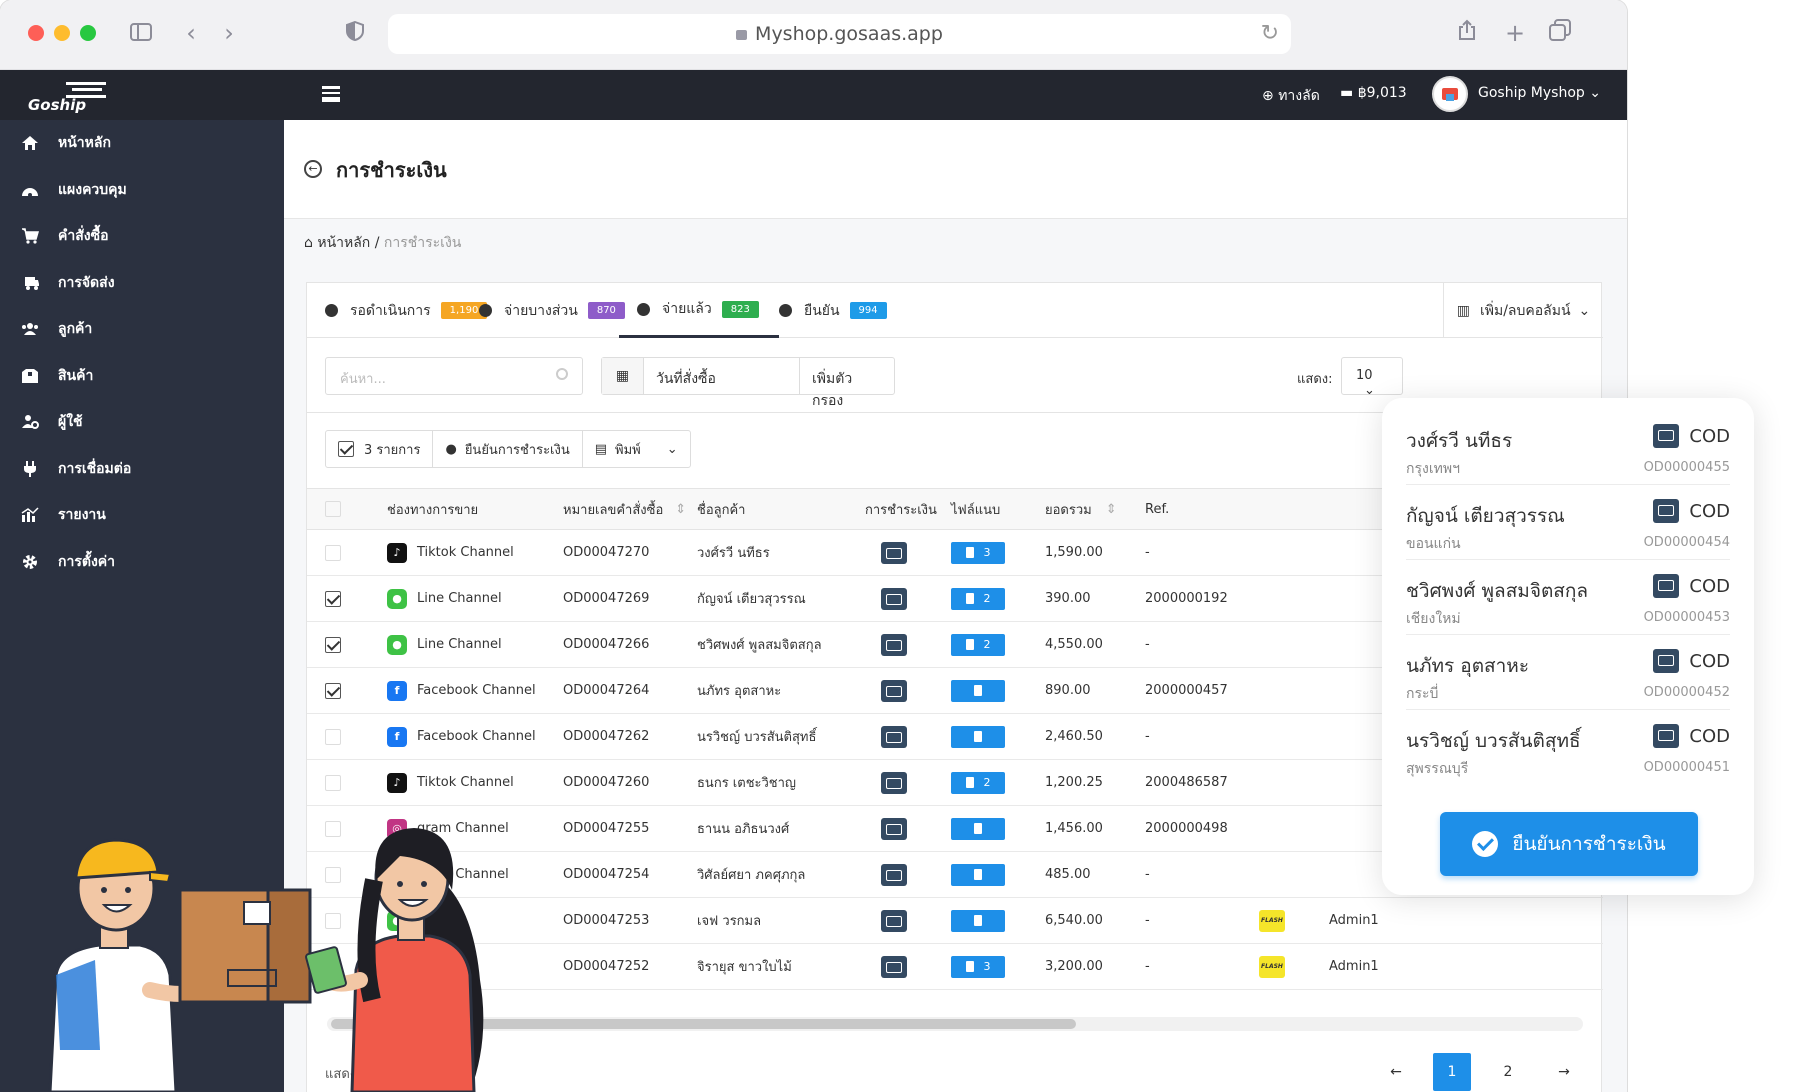 This screenshot has height=1092, width=1800. Describe the element at coordinates (606, 966) in the screenshot. I see `order-number: OD00047252` at that location.